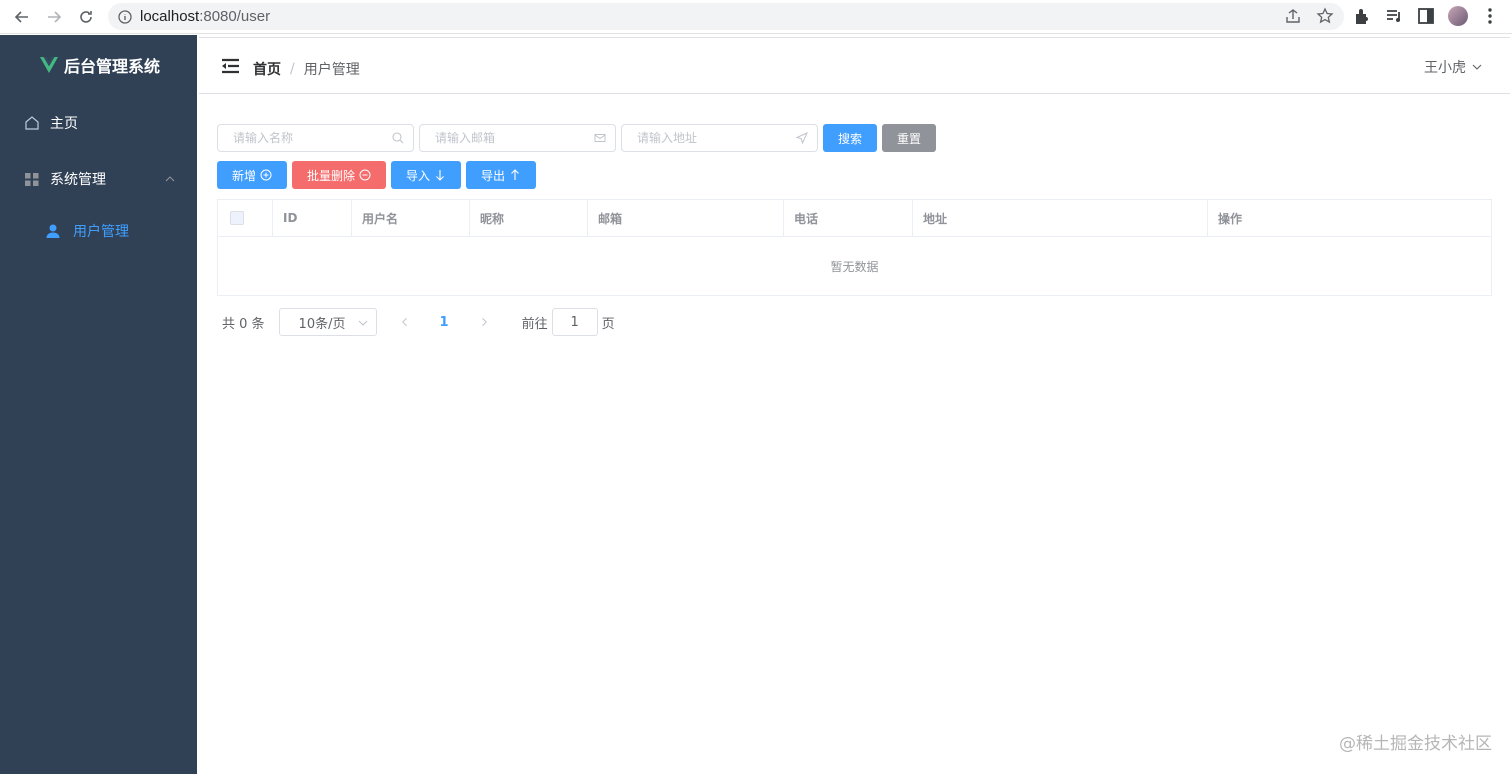 This screenshot has width=1512, height=774. Describe the element at coordinates (86, 17) in the screenshot. I see `reload-icon` at that location.